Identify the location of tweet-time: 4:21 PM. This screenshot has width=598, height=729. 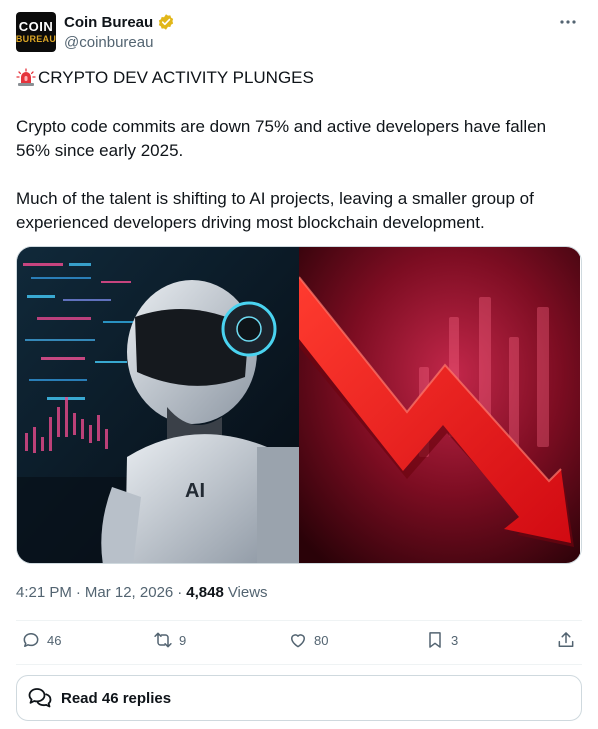
(44, 592).